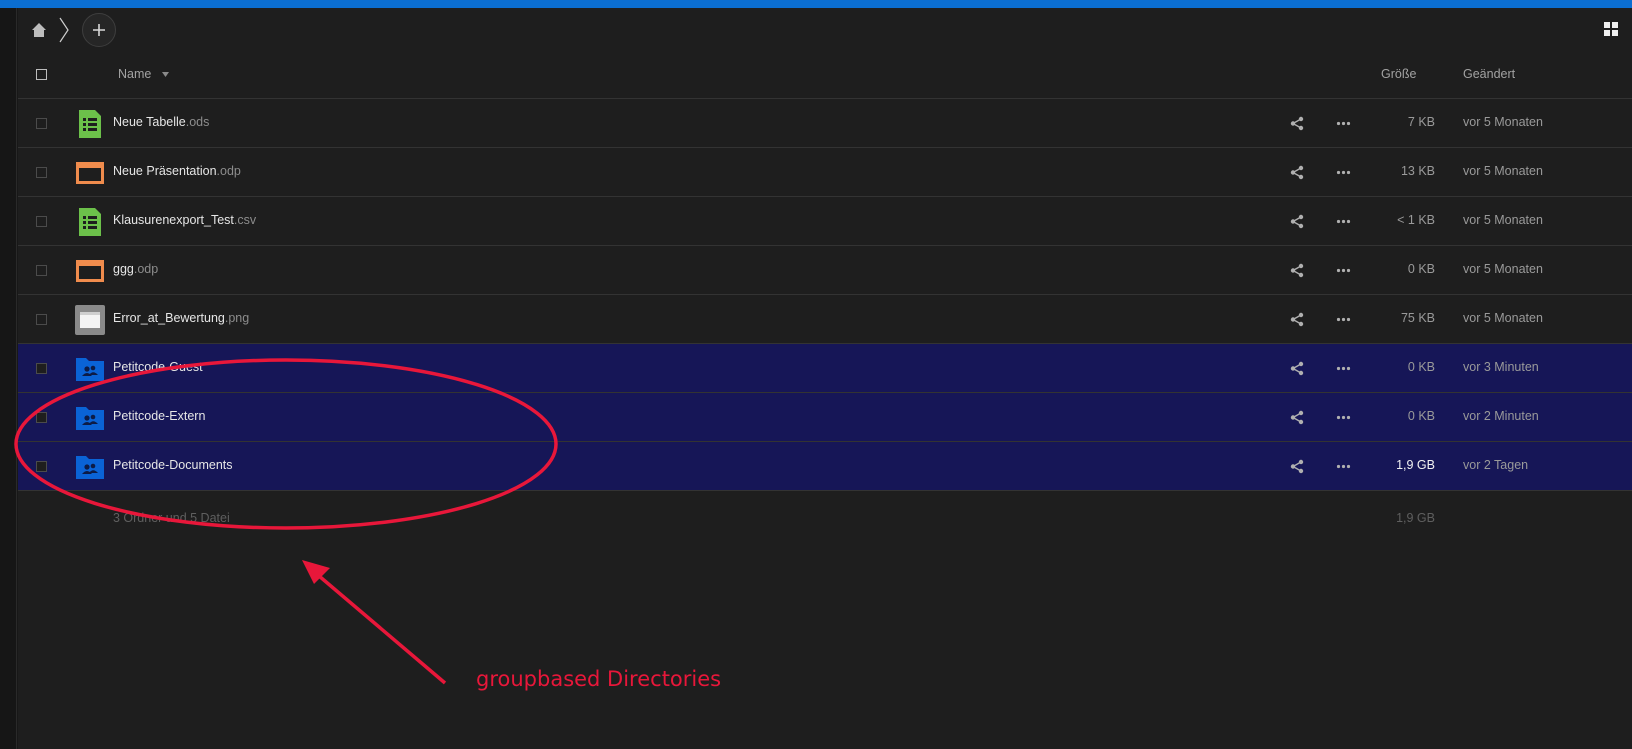  Describe the element at coordinates (1398, 74) in the screenshot. I see `column-header-size: Größe` at that location.